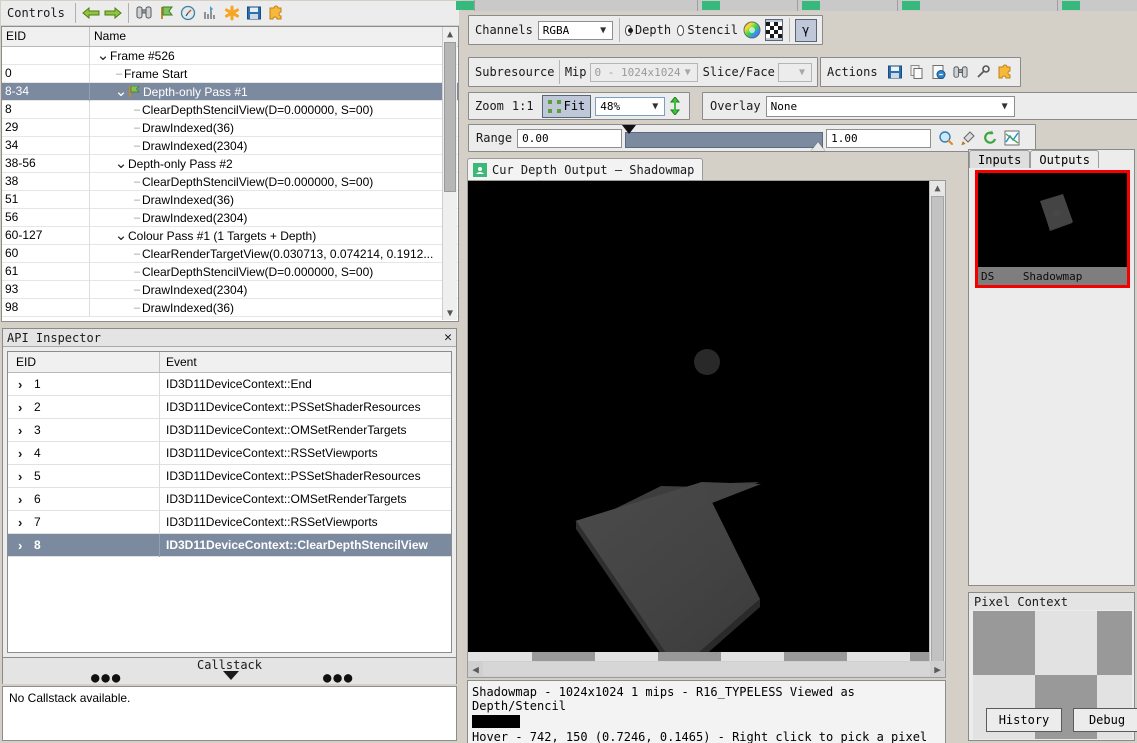  What do you see at coordinates (570, 138) in the screenshot?
I see `range-min-input: 0.00` at bounding box center [570, 138].